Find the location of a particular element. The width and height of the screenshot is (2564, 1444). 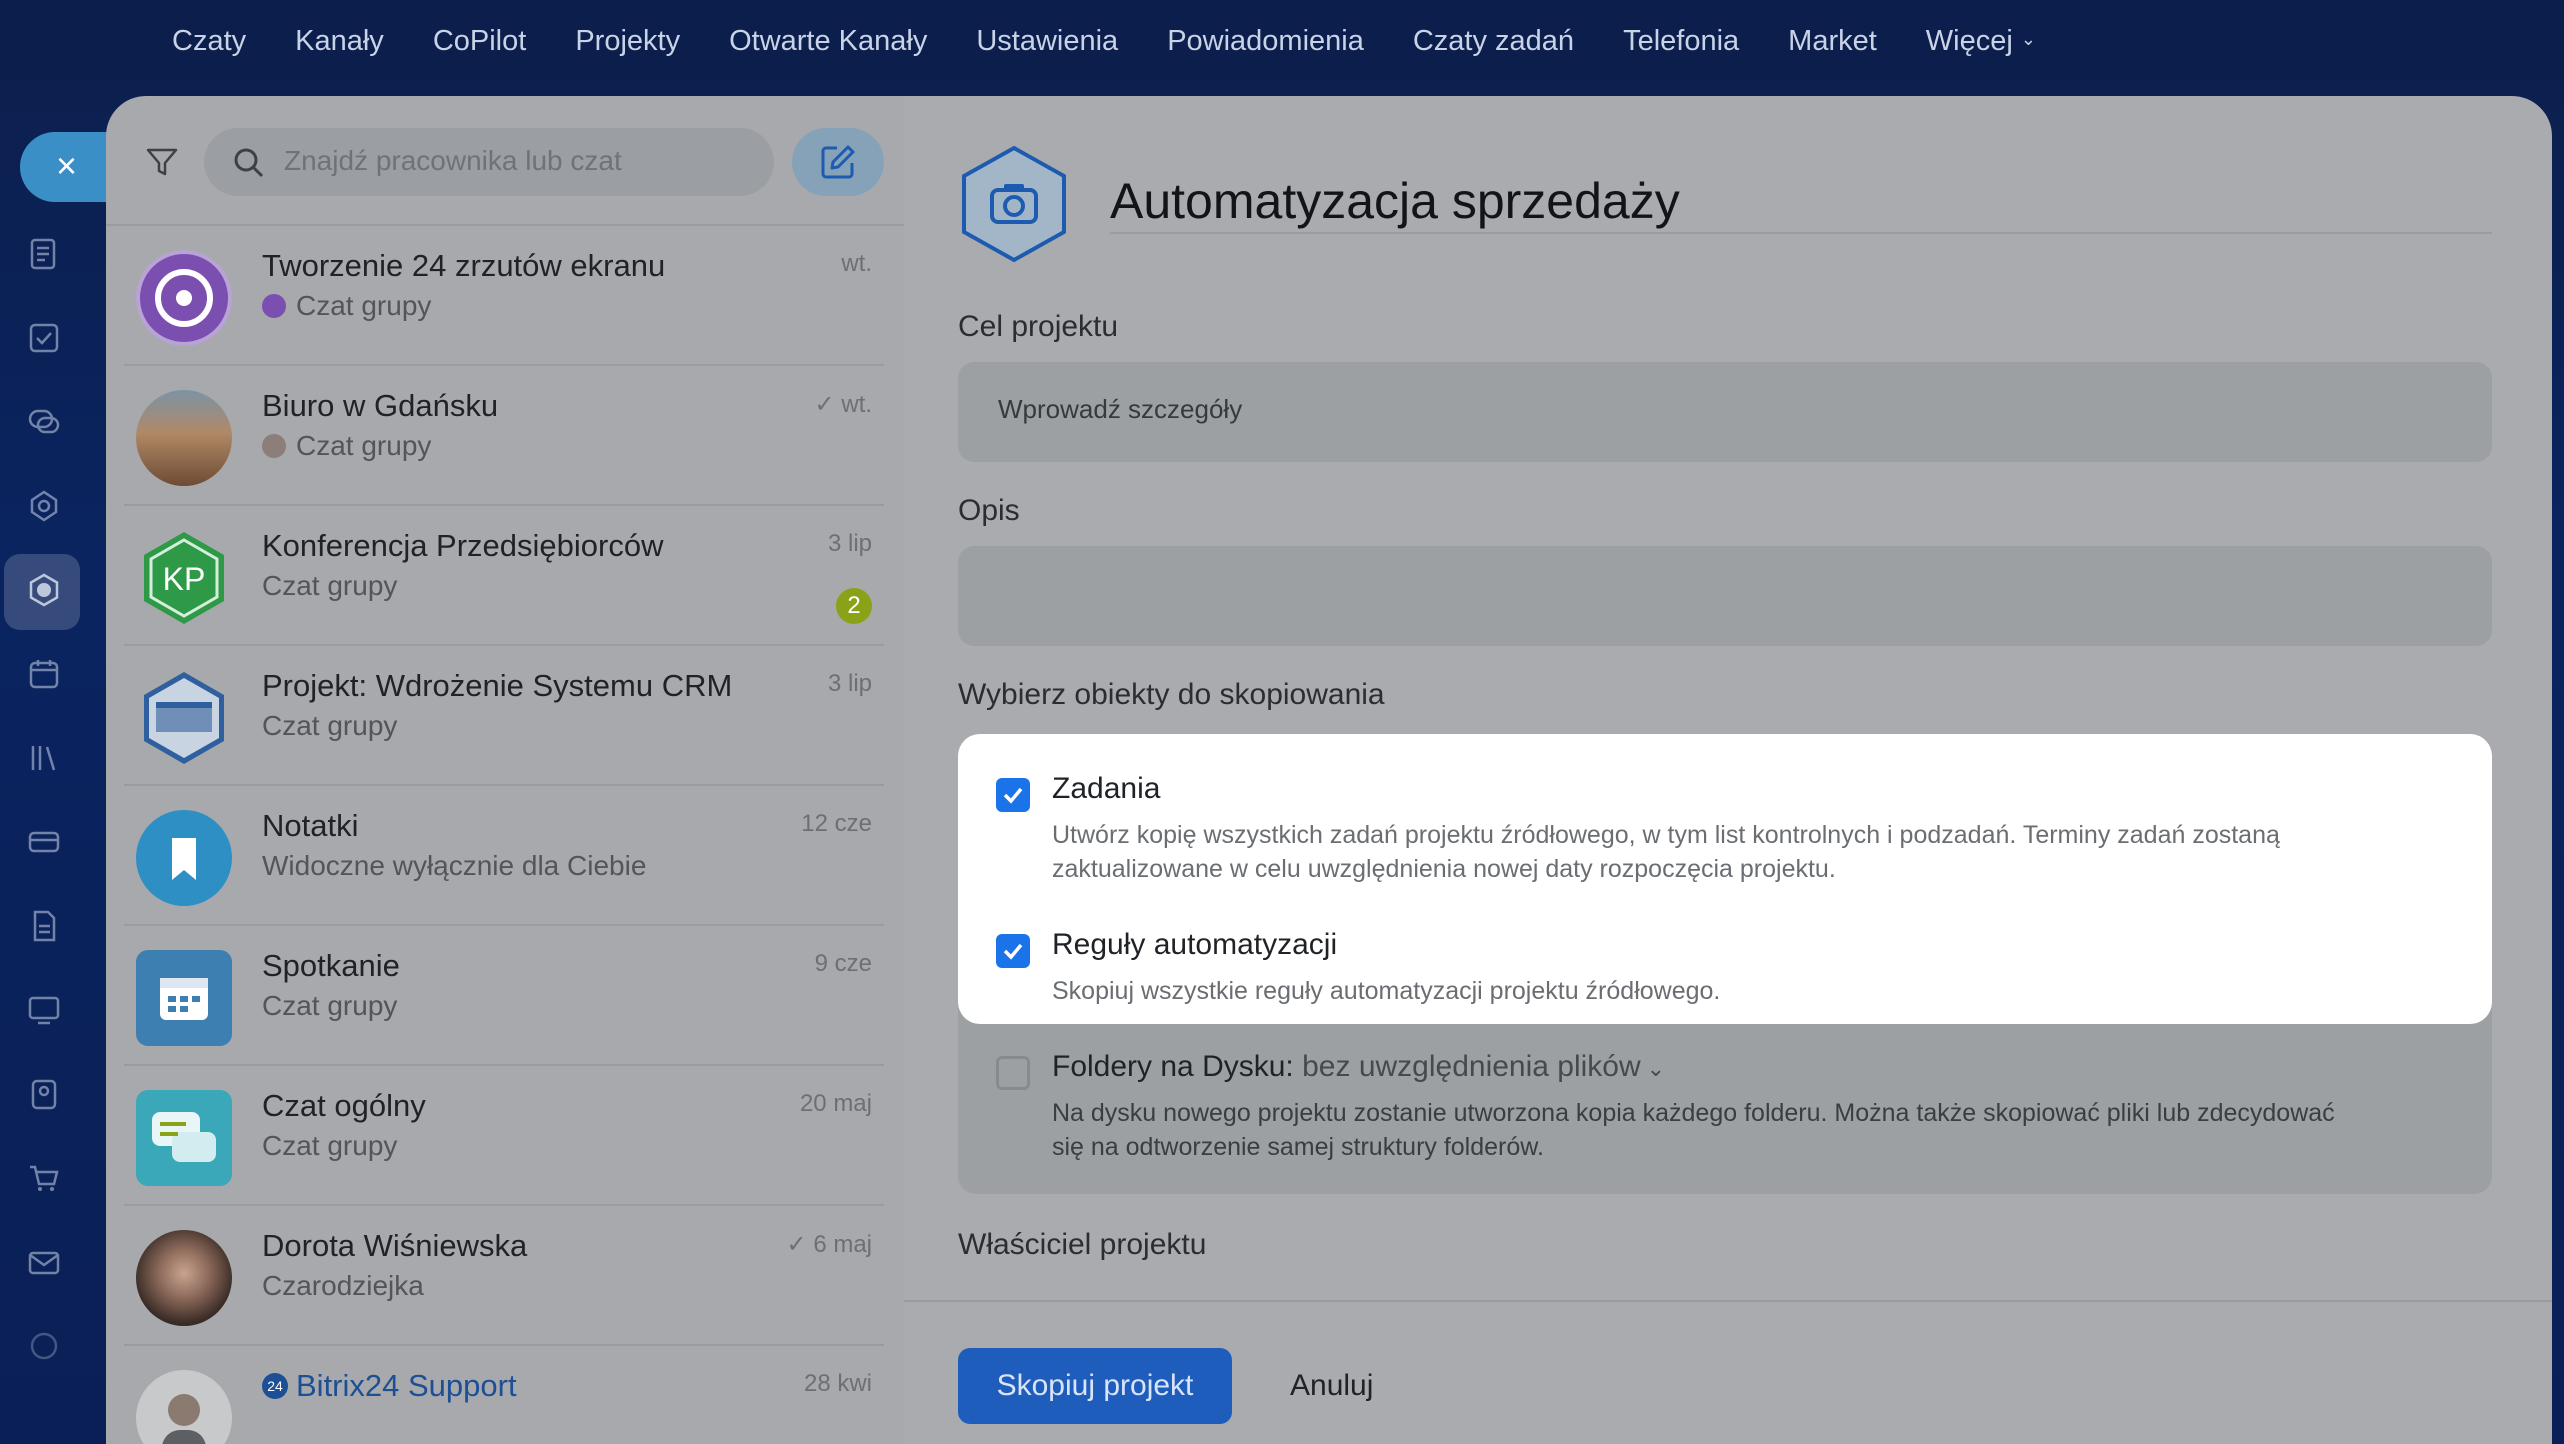

tasks-option-title: Zadania is located at coordinates (1106, 789).